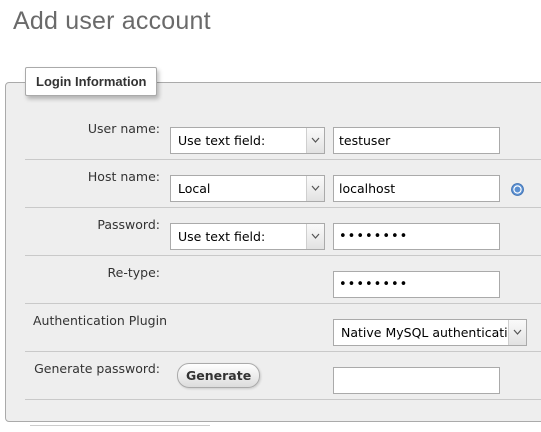 The width and height of the screenshot is (541, 432). What do you see at coordinates (416, 284) in the screenshot?
I see `retype-password-input: ••••••••` at bounding box center [416, 284].